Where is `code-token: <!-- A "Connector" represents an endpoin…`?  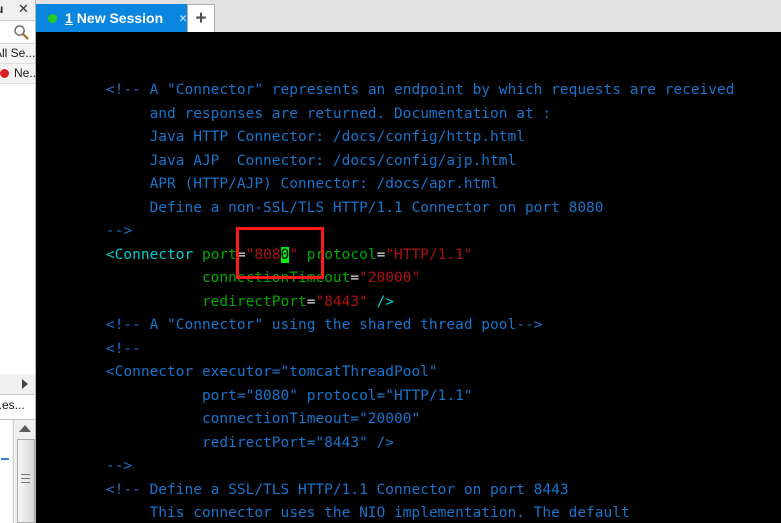 code-token: <!-- A "Connector" represents an endpoin… is located at coordinates (420, 90).